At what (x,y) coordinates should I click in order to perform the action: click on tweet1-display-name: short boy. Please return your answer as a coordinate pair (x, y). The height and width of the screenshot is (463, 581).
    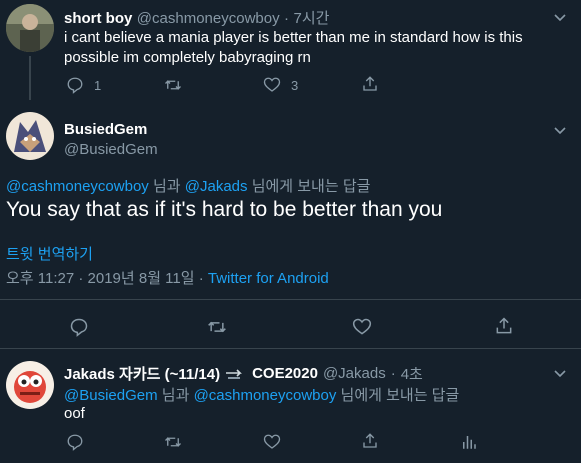
    Looking at the image, I should click on (98, 18).